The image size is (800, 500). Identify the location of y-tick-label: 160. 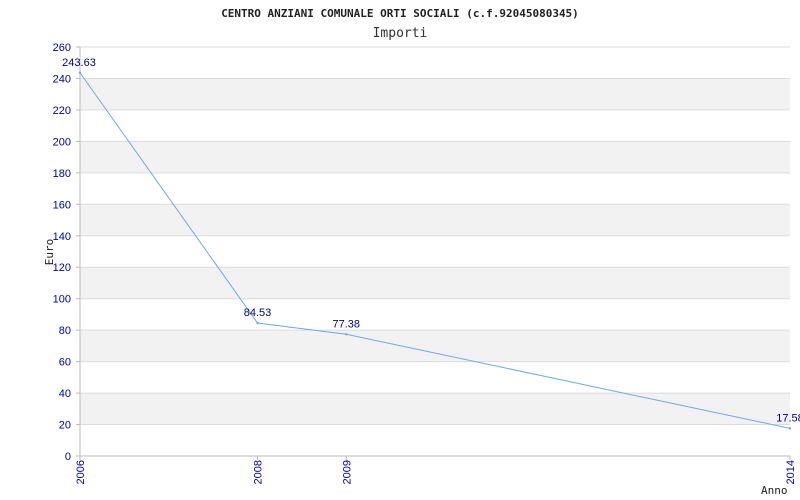
(62, 205).